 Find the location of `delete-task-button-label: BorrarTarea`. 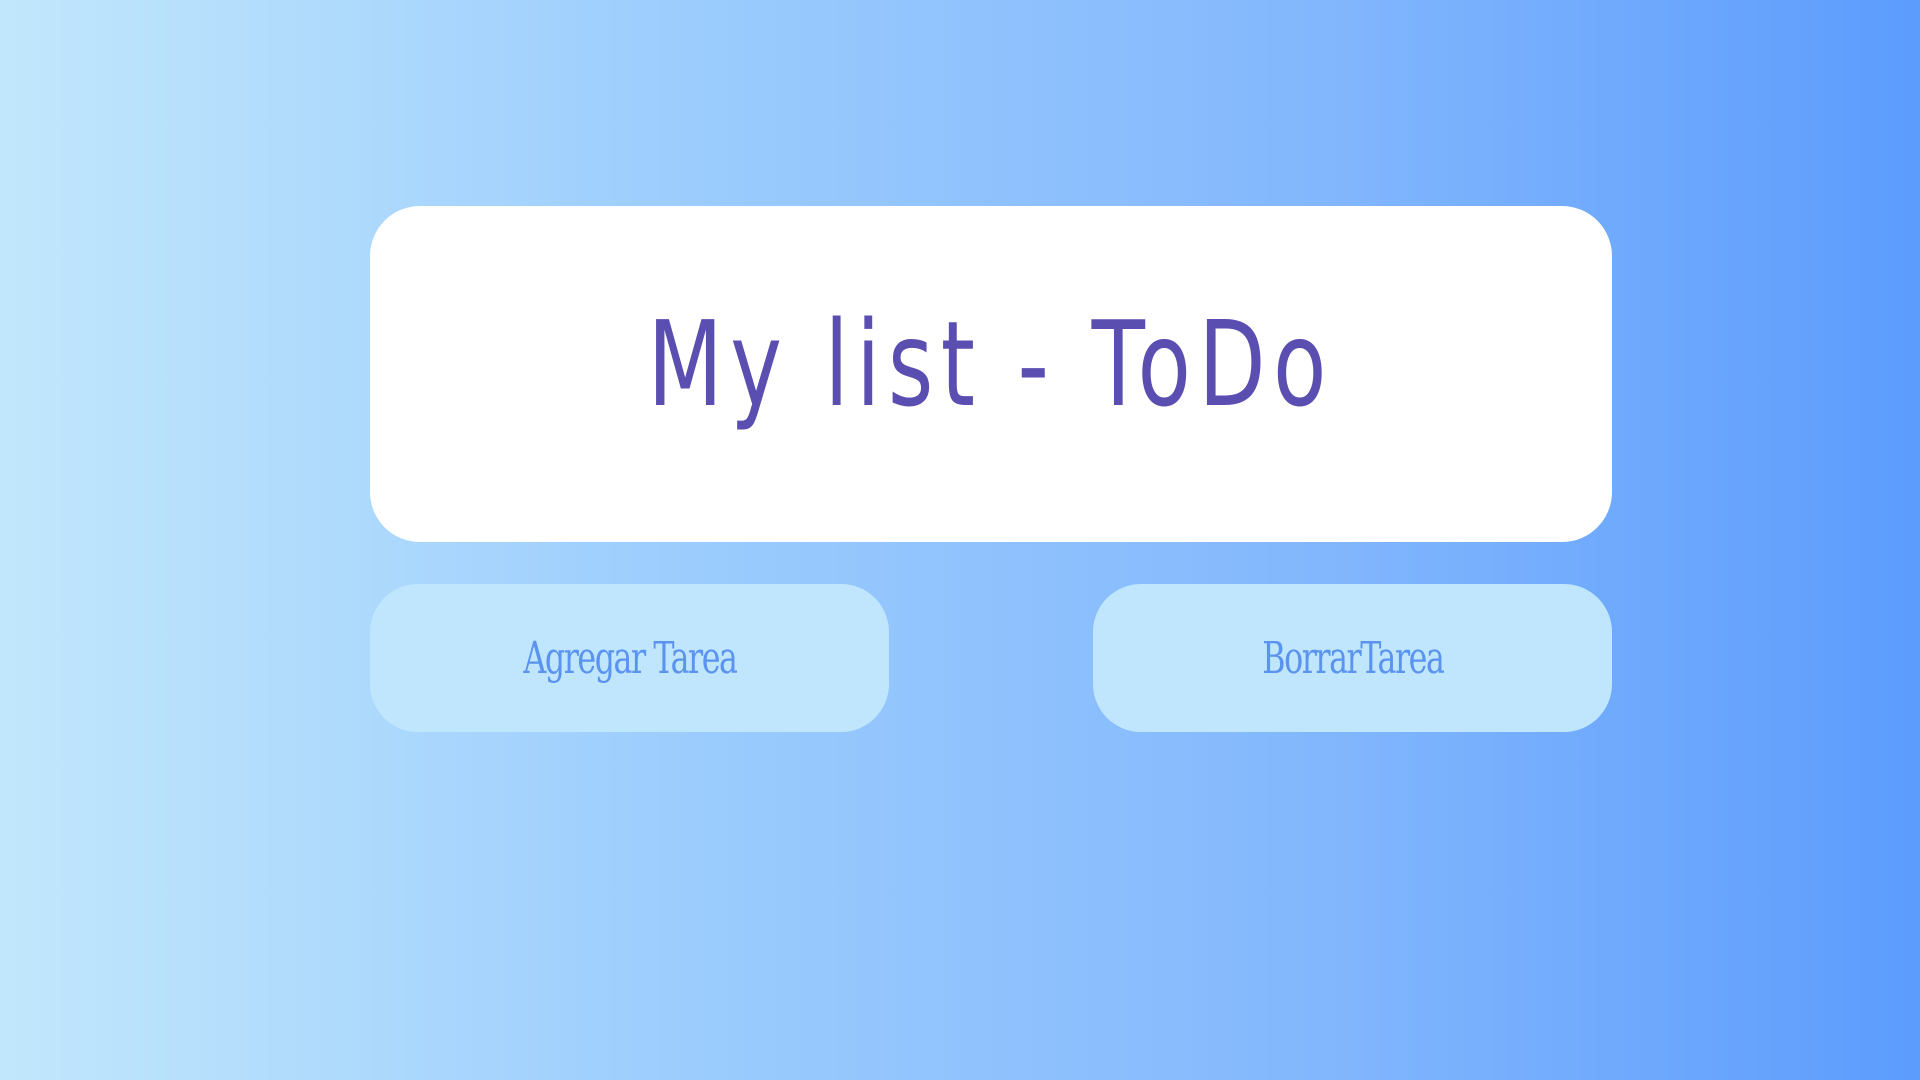

delete-task-button-label: BorrarTarea is located at coordinates (1353, 658).